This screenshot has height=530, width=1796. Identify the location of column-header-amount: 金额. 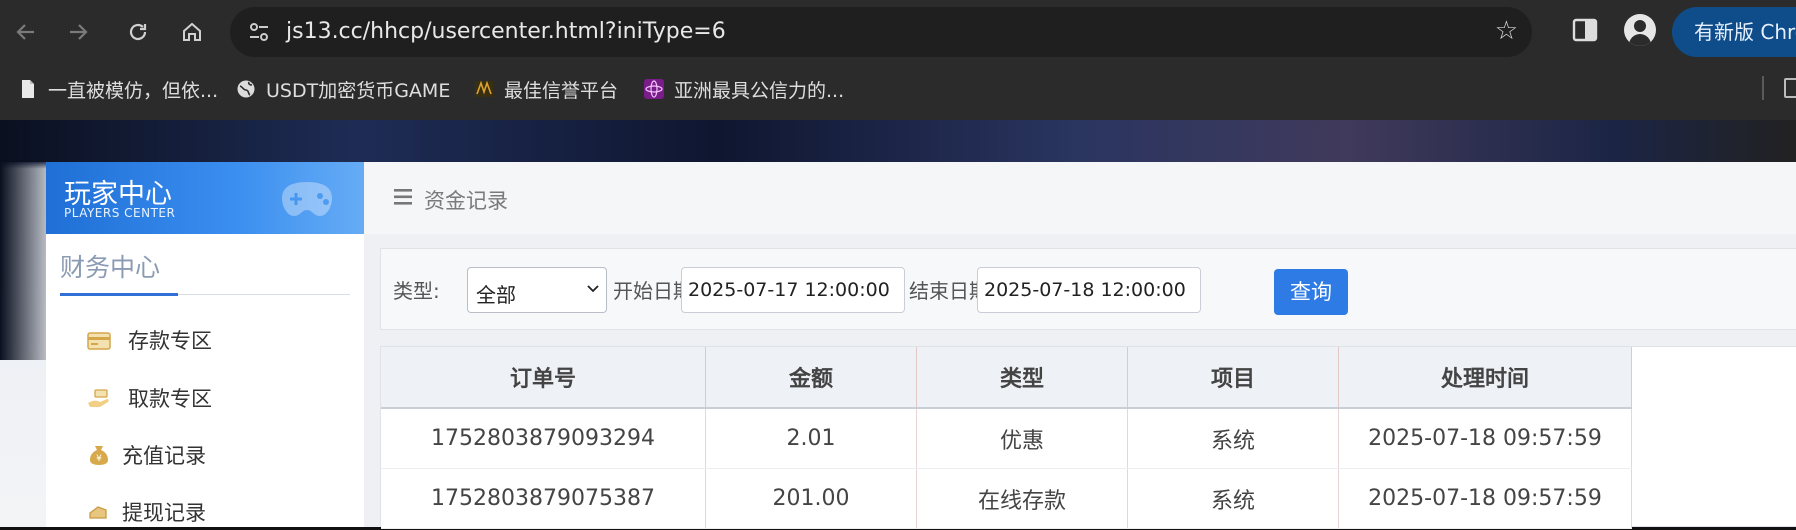
(811, 378).